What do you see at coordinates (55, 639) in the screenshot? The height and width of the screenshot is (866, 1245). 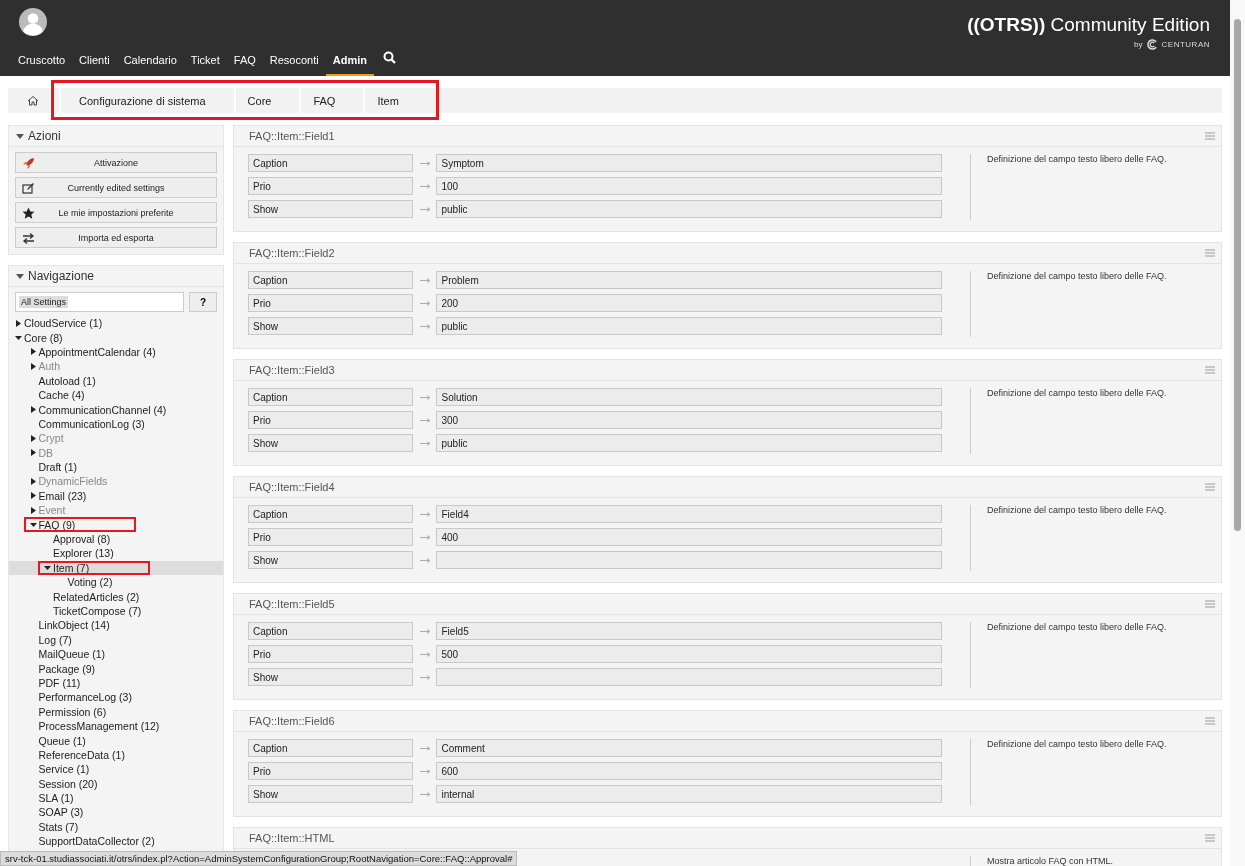 I see `tree-item: Log (7)` at bounding box center [55, 639].